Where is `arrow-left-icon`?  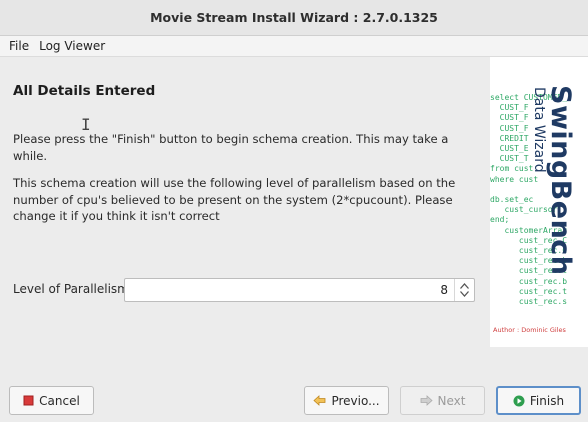 arrow-left-icon is located at coordinates (319, 400).